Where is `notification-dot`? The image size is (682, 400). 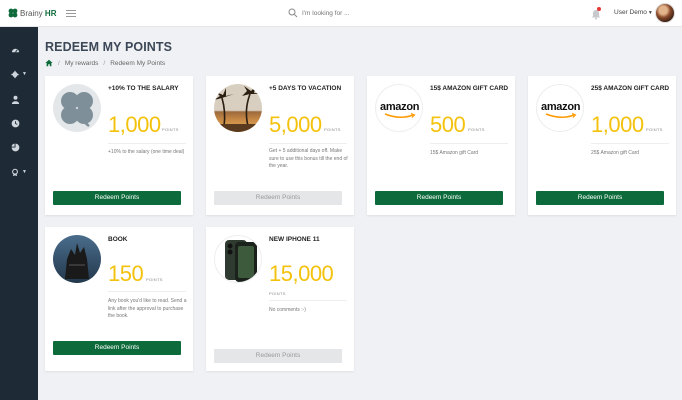
notification-dot is located at coordinates (599, 9).